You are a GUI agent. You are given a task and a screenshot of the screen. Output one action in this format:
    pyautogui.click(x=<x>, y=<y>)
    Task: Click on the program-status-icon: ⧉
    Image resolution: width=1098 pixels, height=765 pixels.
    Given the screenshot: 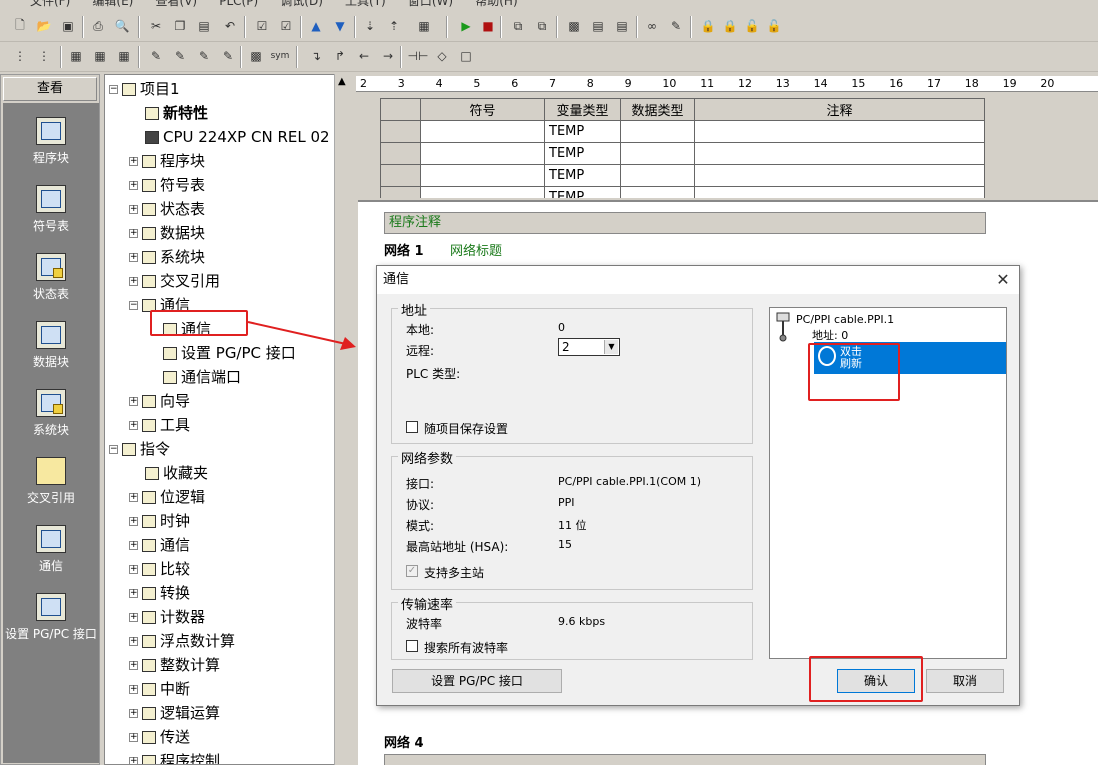 What is the action you would take?
    pyautogui.click(x=518, y=26)
    